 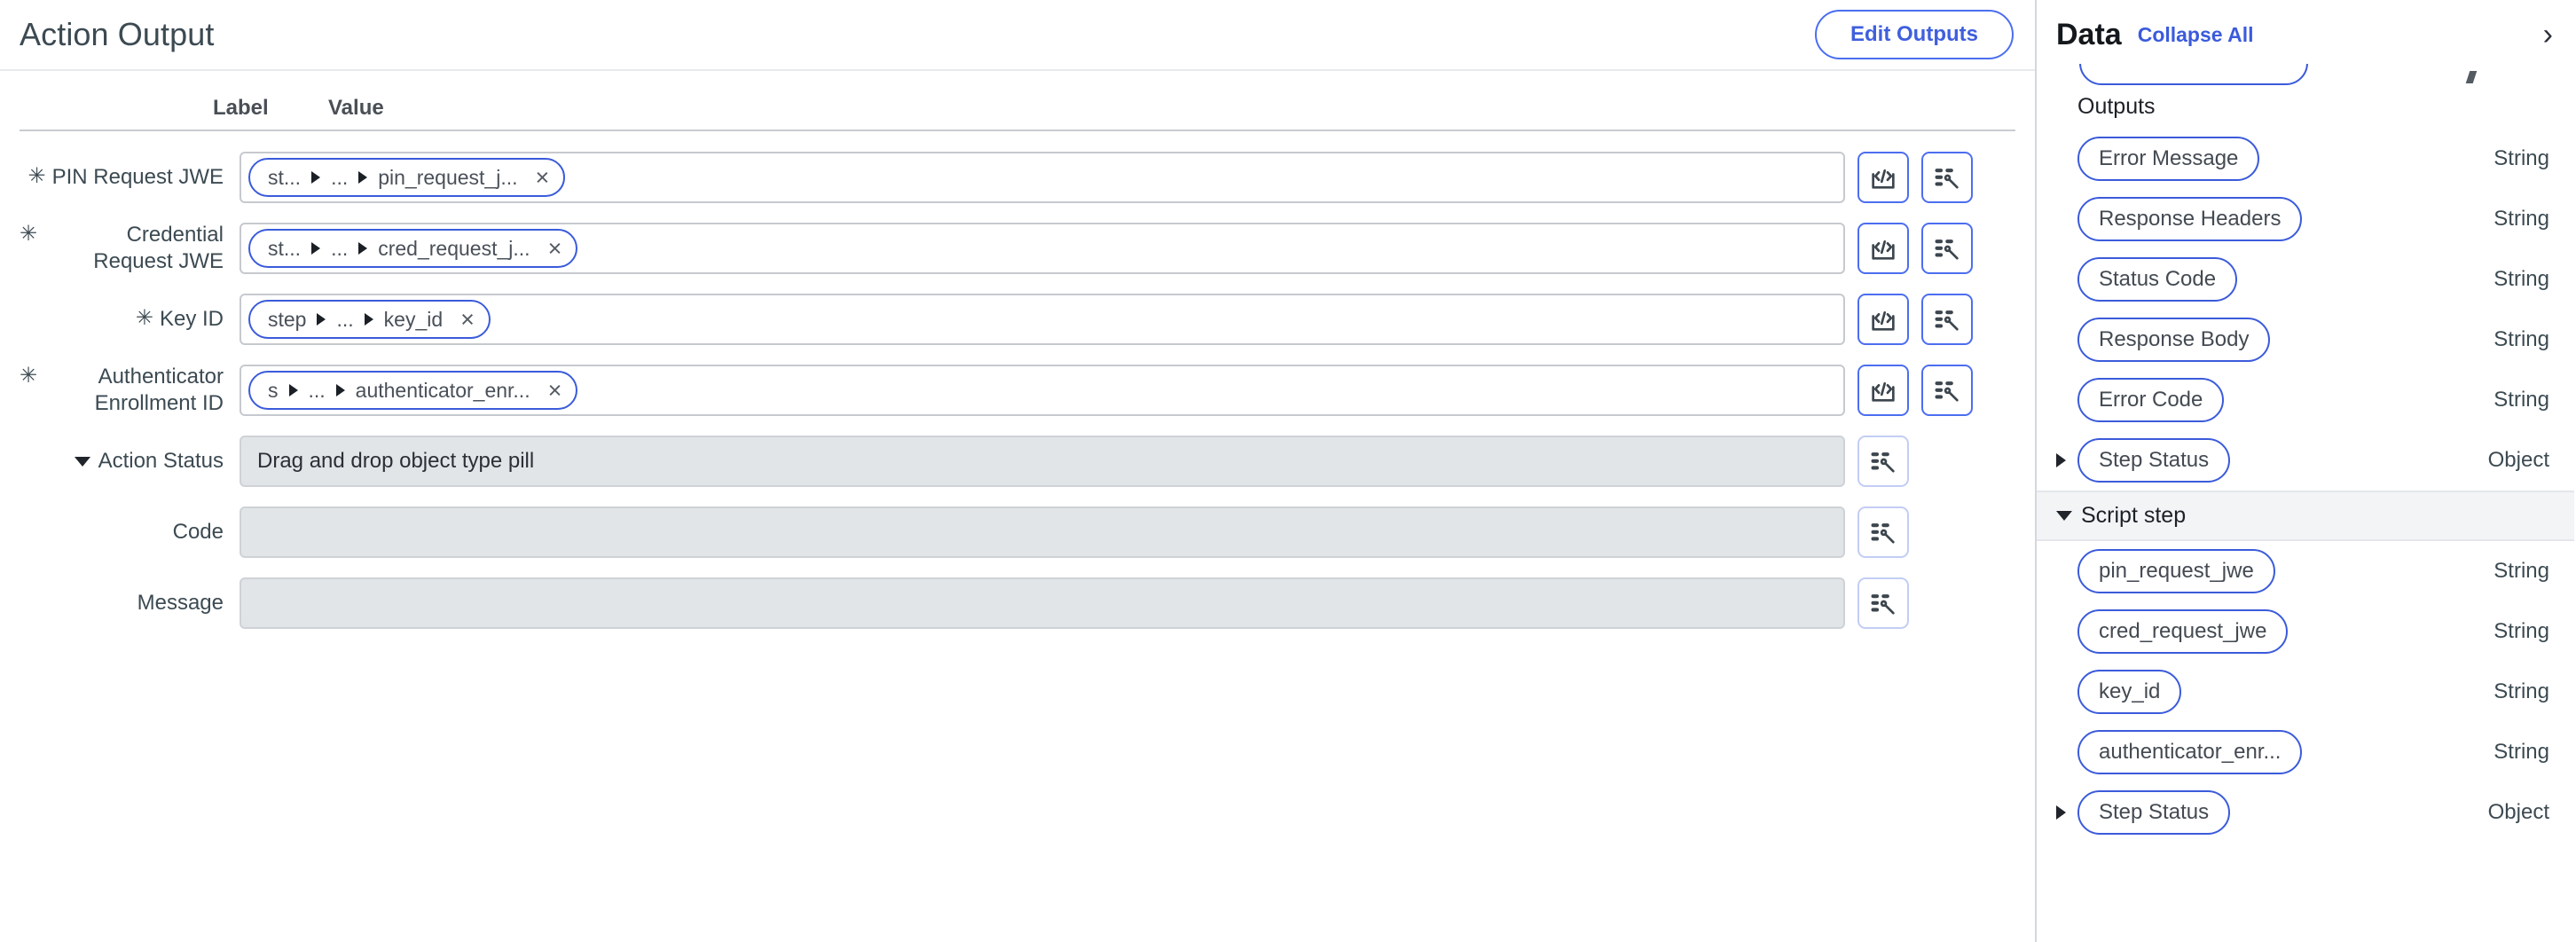 What do you see at coordinates (407, 177) in the screenshot?
I see `object-type-pill: st...... pin_request_j... ×` at bounding box center [407, 177].